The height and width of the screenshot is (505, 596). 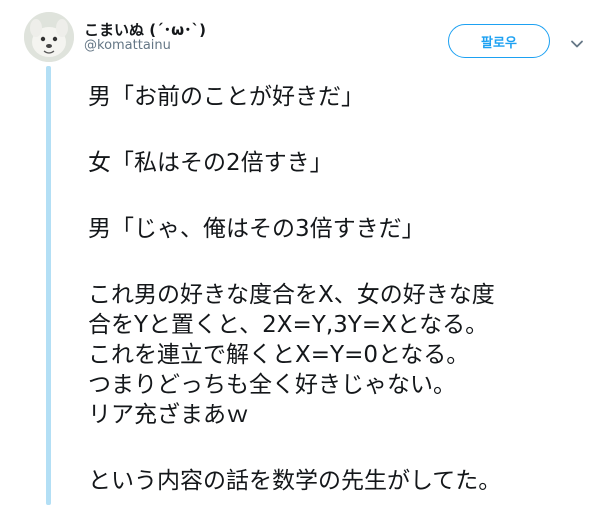 What do you see at coordinates (291, 295) in the screenshot?
I see `tweet-line: これ男の好きな度合をX、女の好きな度` at bounding box center [291, 295].